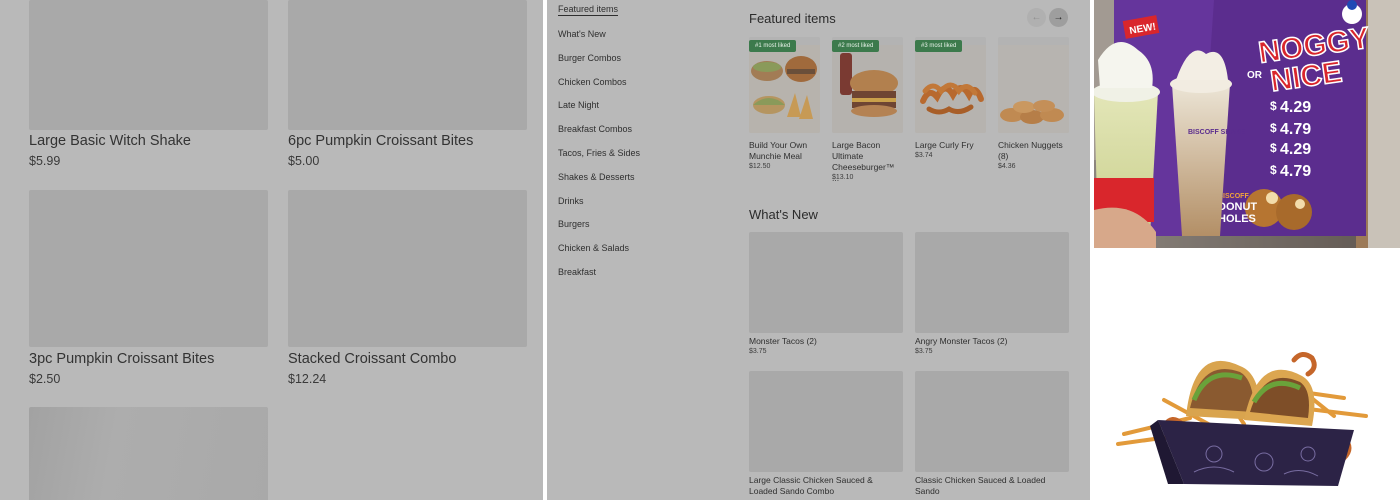 The image size is (1400, 500). What do you see at coordinates (110, 141) in the screenshot?
I see `product-name: Large Basic Witch Shake` at bounding box center [110, 141].